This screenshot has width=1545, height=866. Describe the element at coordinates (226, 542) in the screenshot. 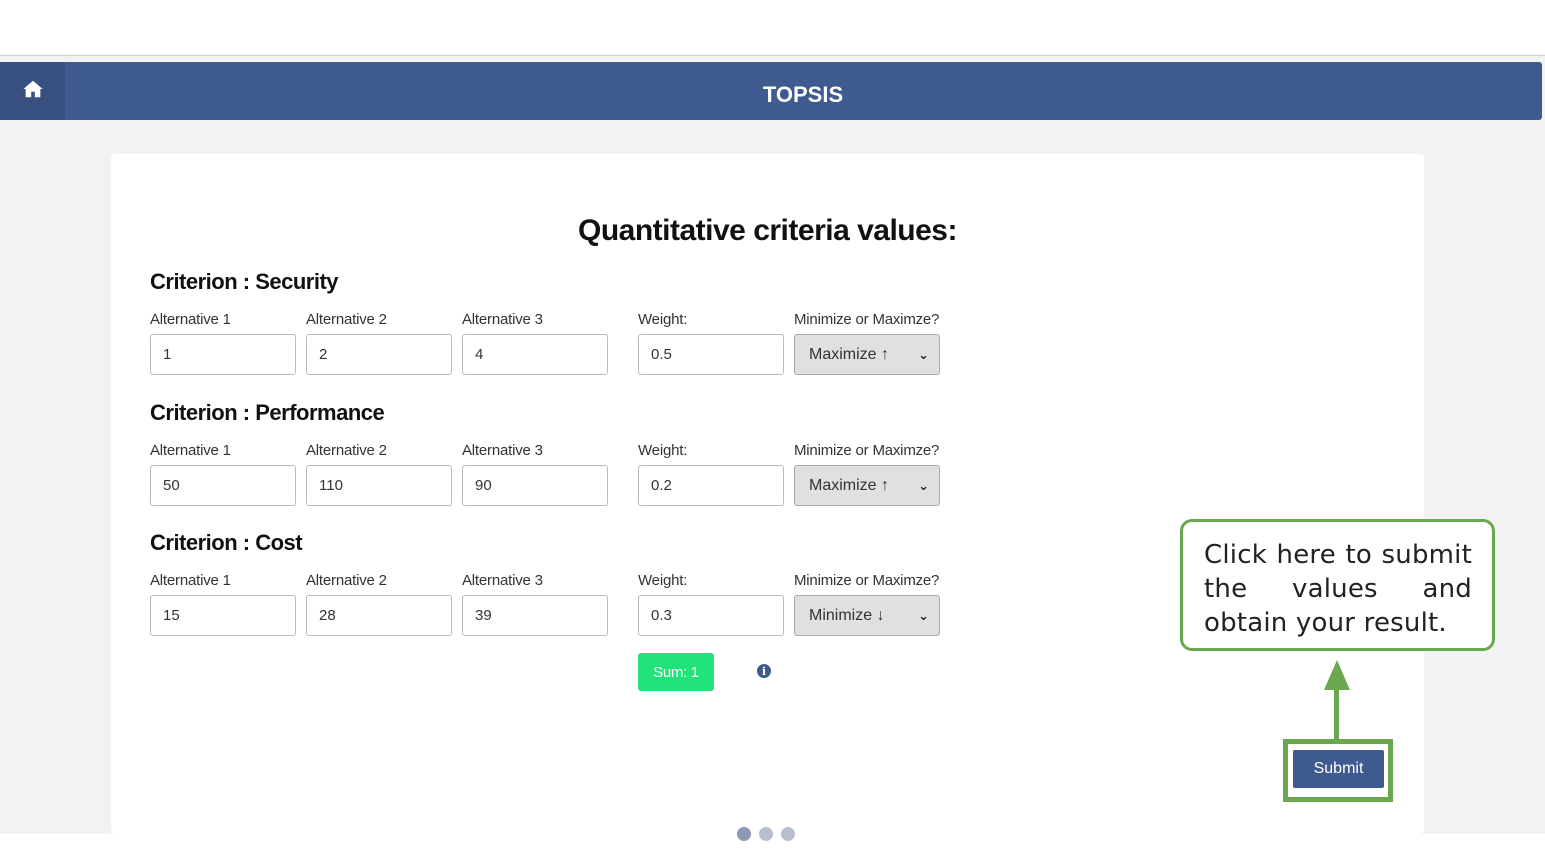

I see `criterion-title: Criterion : Cost` at that location.